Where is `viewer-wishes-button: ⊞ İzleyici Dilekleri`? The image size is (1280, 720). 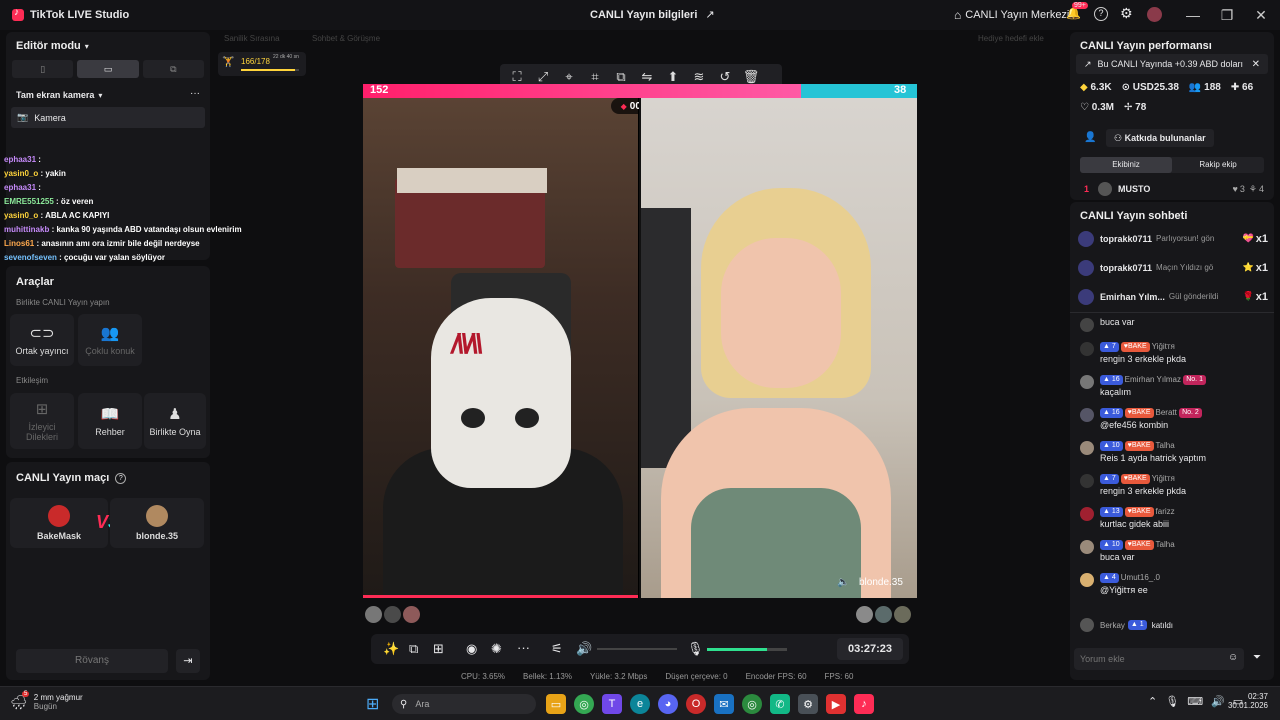 viewer-wishes-button: ⊞ İzleyici Dilekleri is located at coordinates (42, 421).